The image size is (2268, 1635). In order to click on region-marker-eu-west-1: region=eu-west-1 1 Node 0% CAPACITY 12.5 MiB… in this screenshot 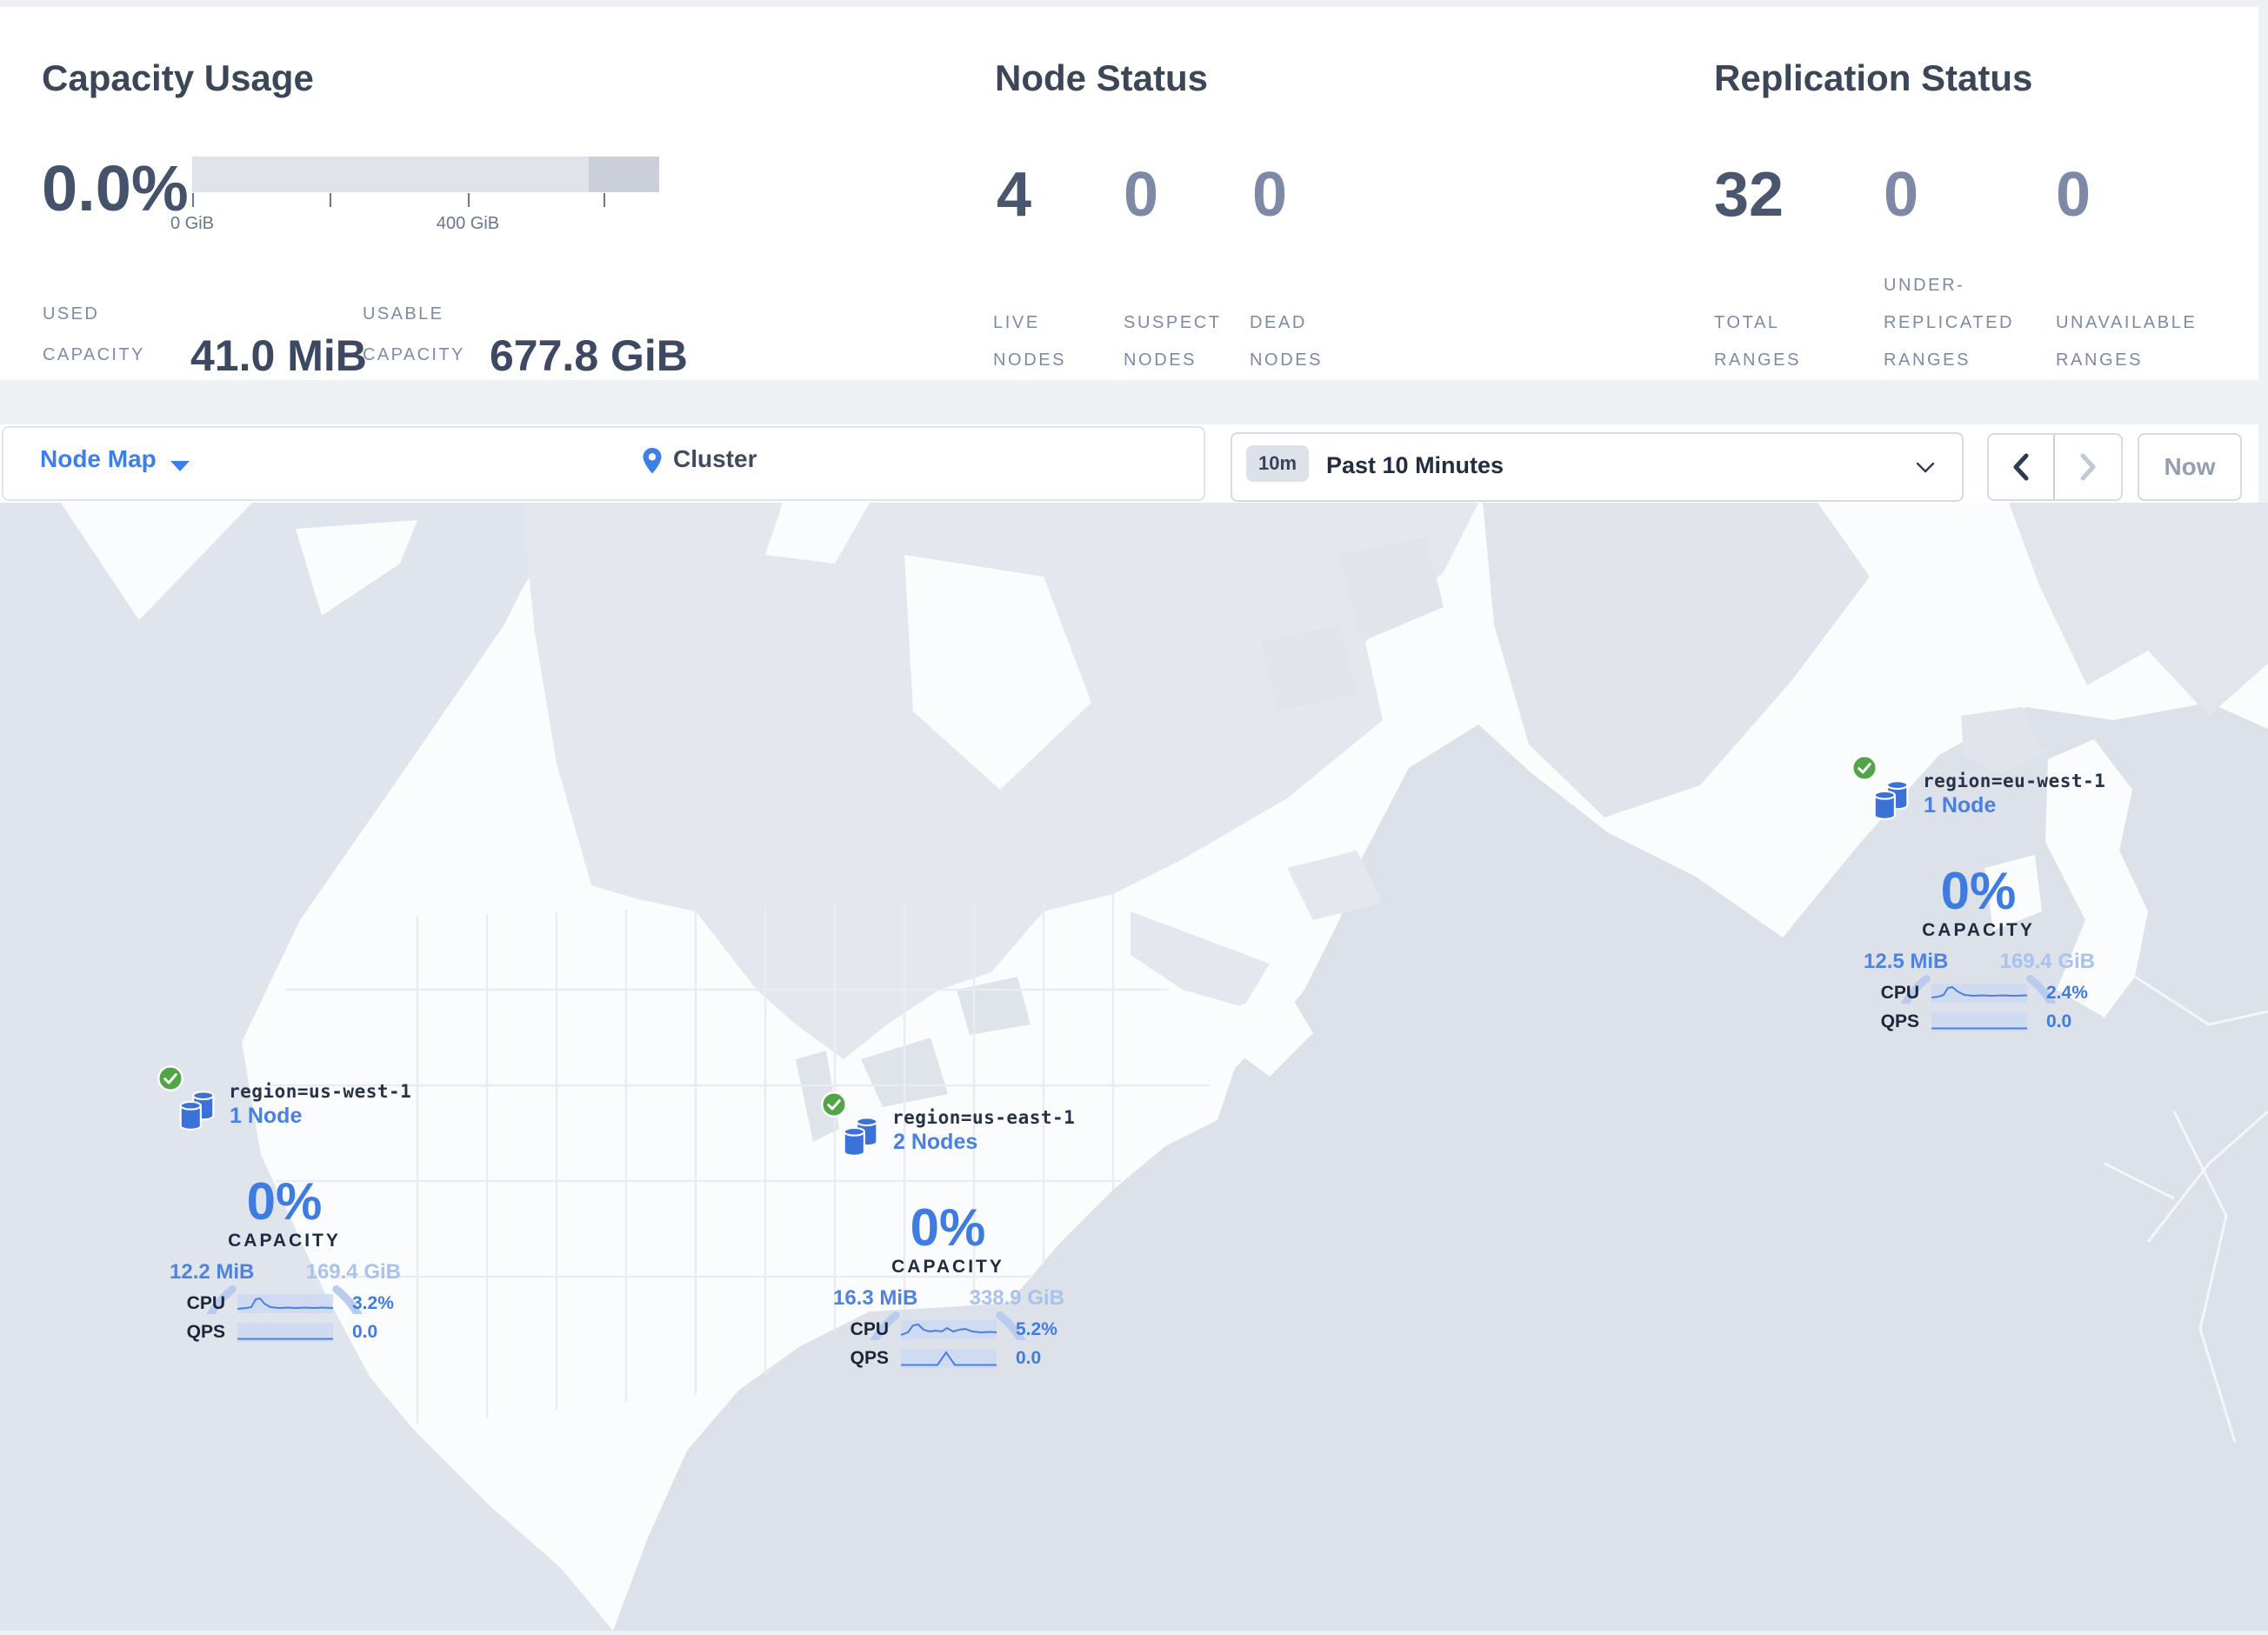, I will do `click(1978, 900)`.